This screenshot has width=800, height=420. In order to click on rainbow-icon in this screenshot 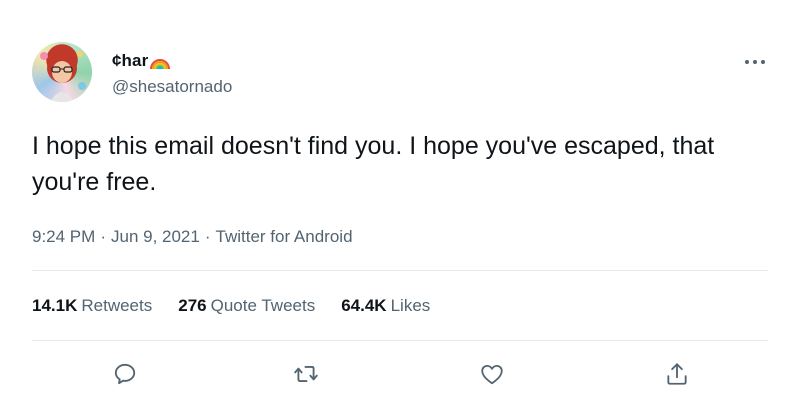, I will do `click(160, 61)`.